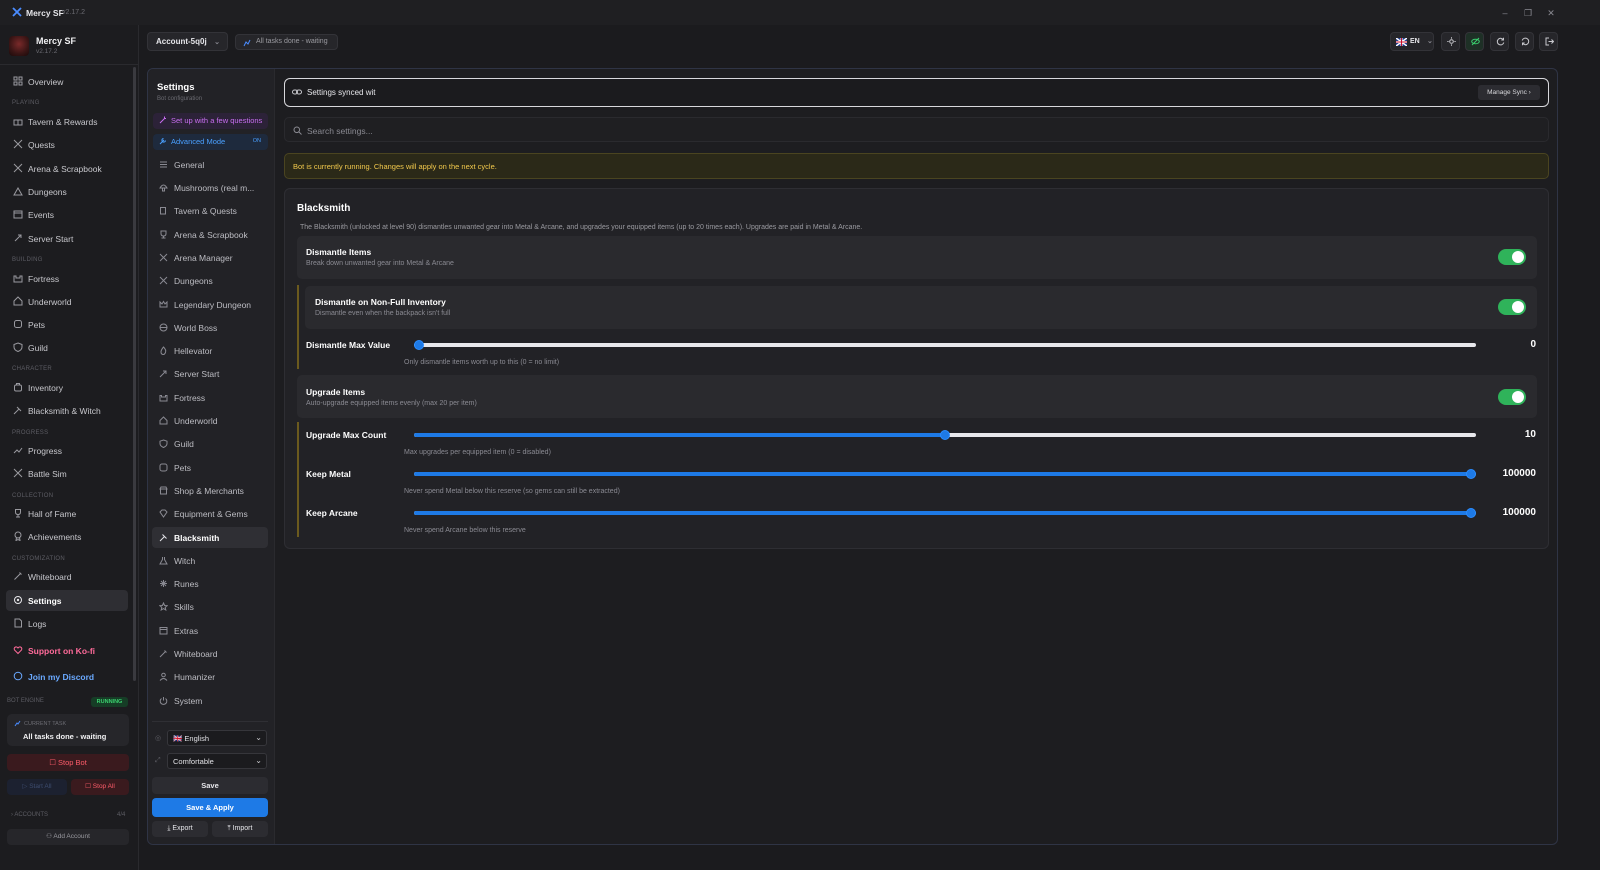  Describe the element at coordinates (19, 46) in the screenshot. I see `avatar` at that location.